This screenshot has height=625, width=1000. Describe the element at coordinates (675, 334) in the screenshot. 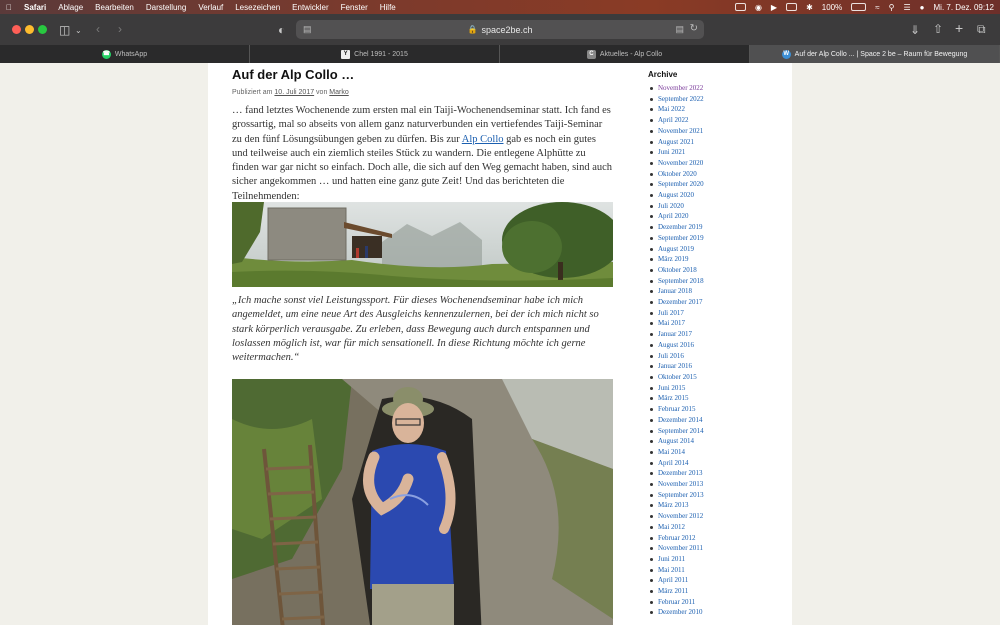

I see `archive-link: Januar 2017` at that location.